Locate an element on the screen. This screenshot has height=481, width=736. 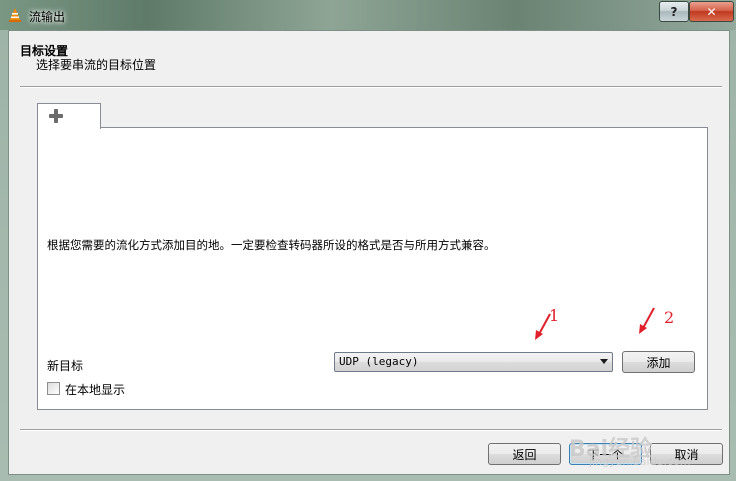
window-title: 流输出 is located at coordinates (47, 17).